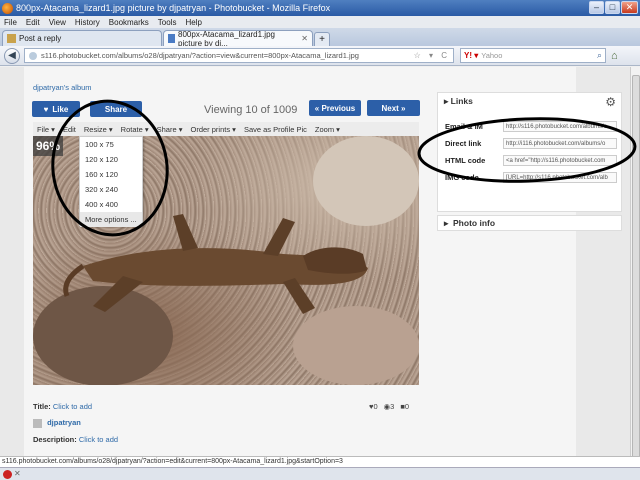 The height and width of the screenshot is (480, 640). What do you see at coordinates (533, 55) in the screenshot?
I see `search-box: Y! ▾ Yahoo ⌕` at bounding box center [533, 55].